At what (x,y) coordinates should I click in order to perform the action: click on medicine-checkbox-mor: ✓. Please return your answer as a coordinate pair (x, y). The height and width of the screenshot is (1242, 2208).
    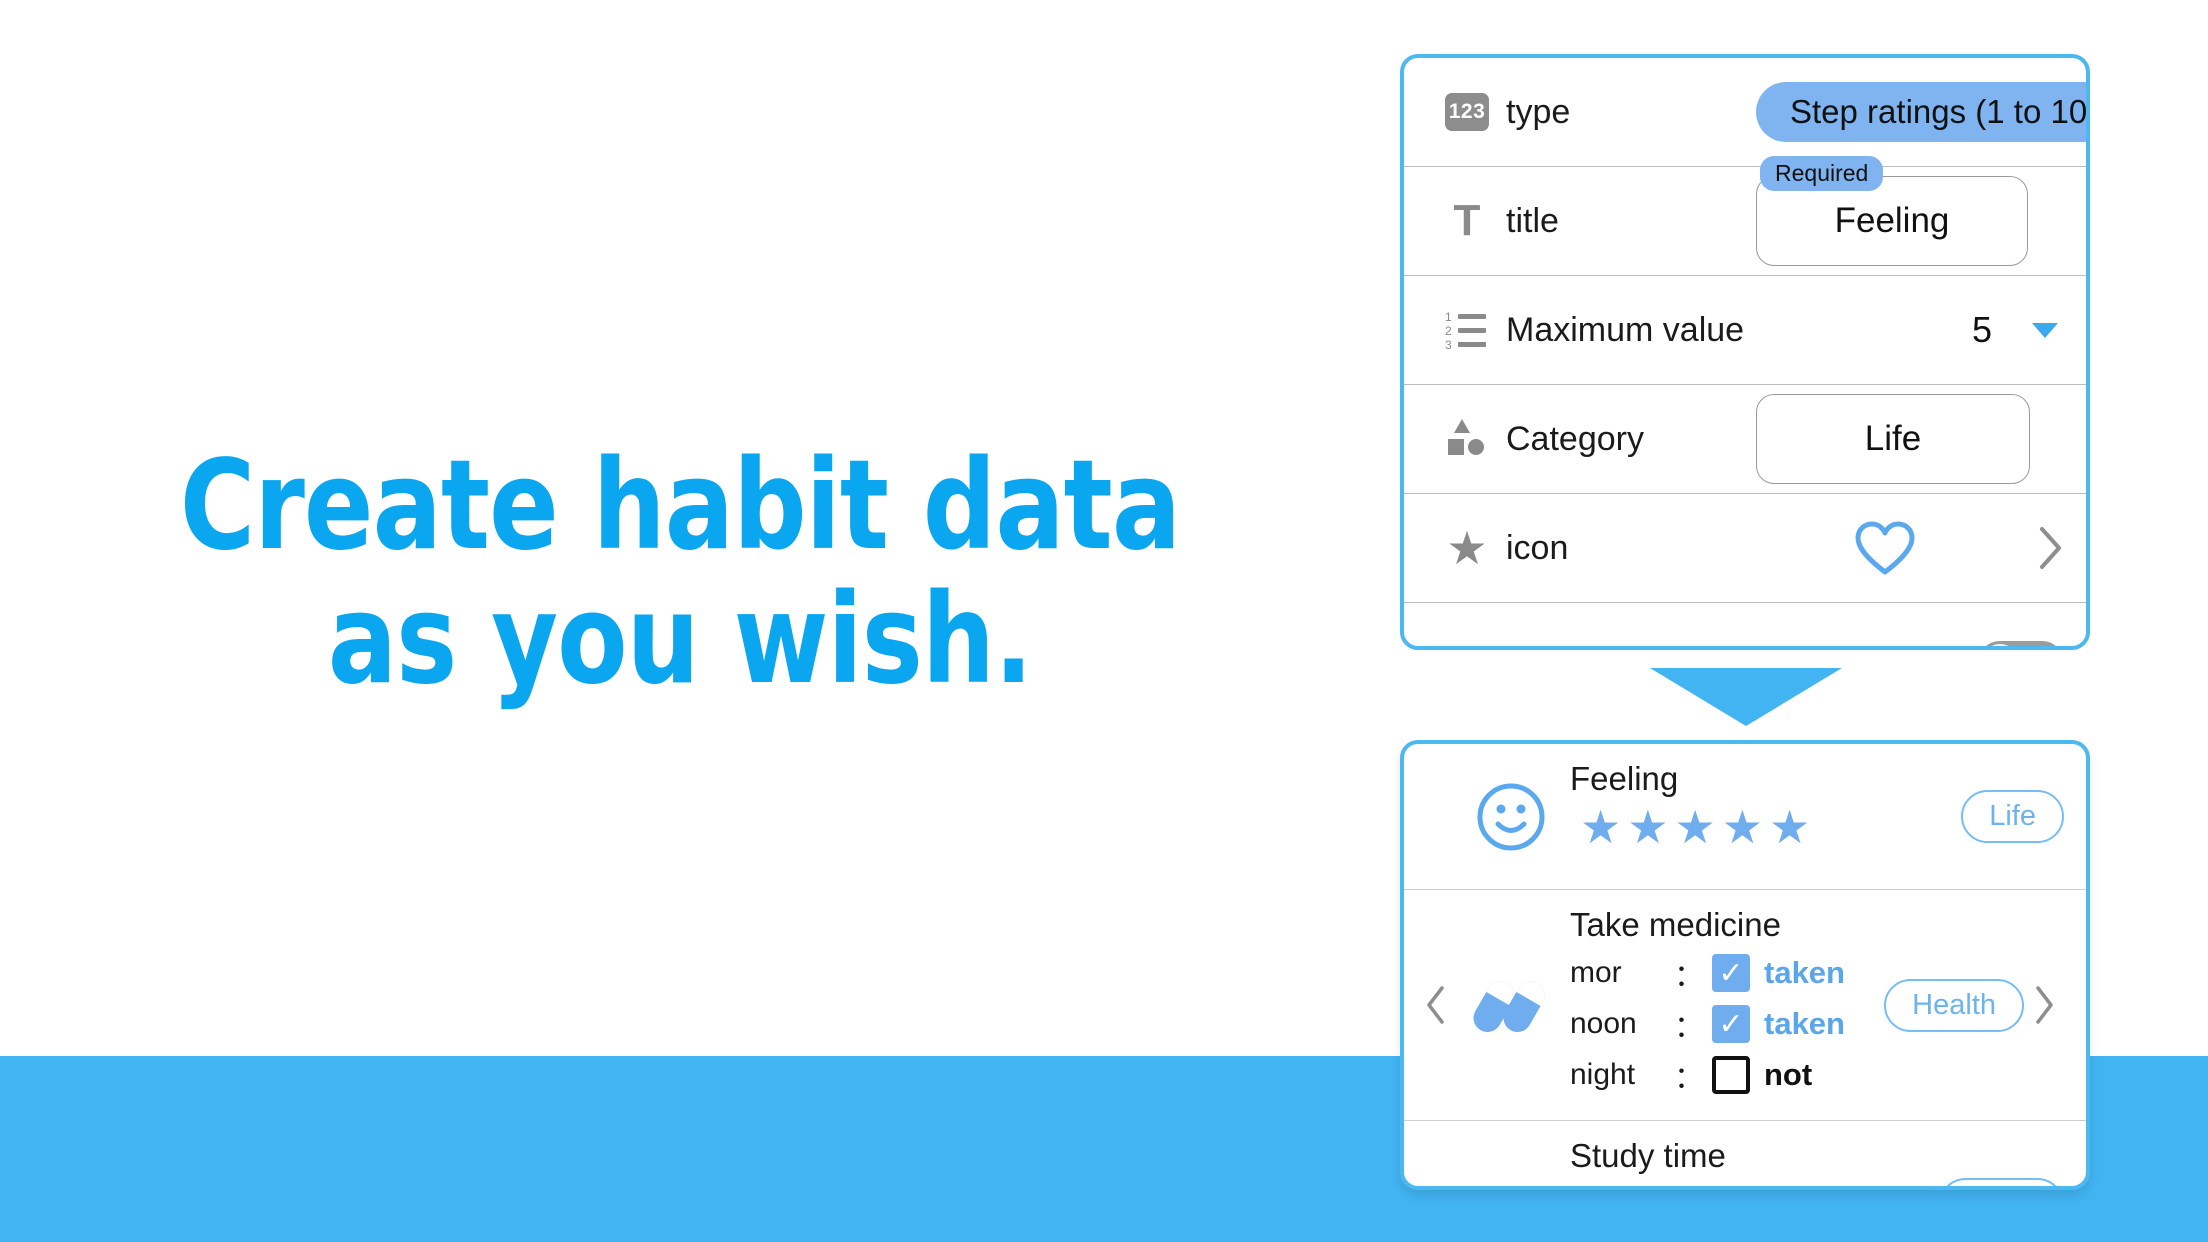
    Looking at the image, I should click on (1731, 973).